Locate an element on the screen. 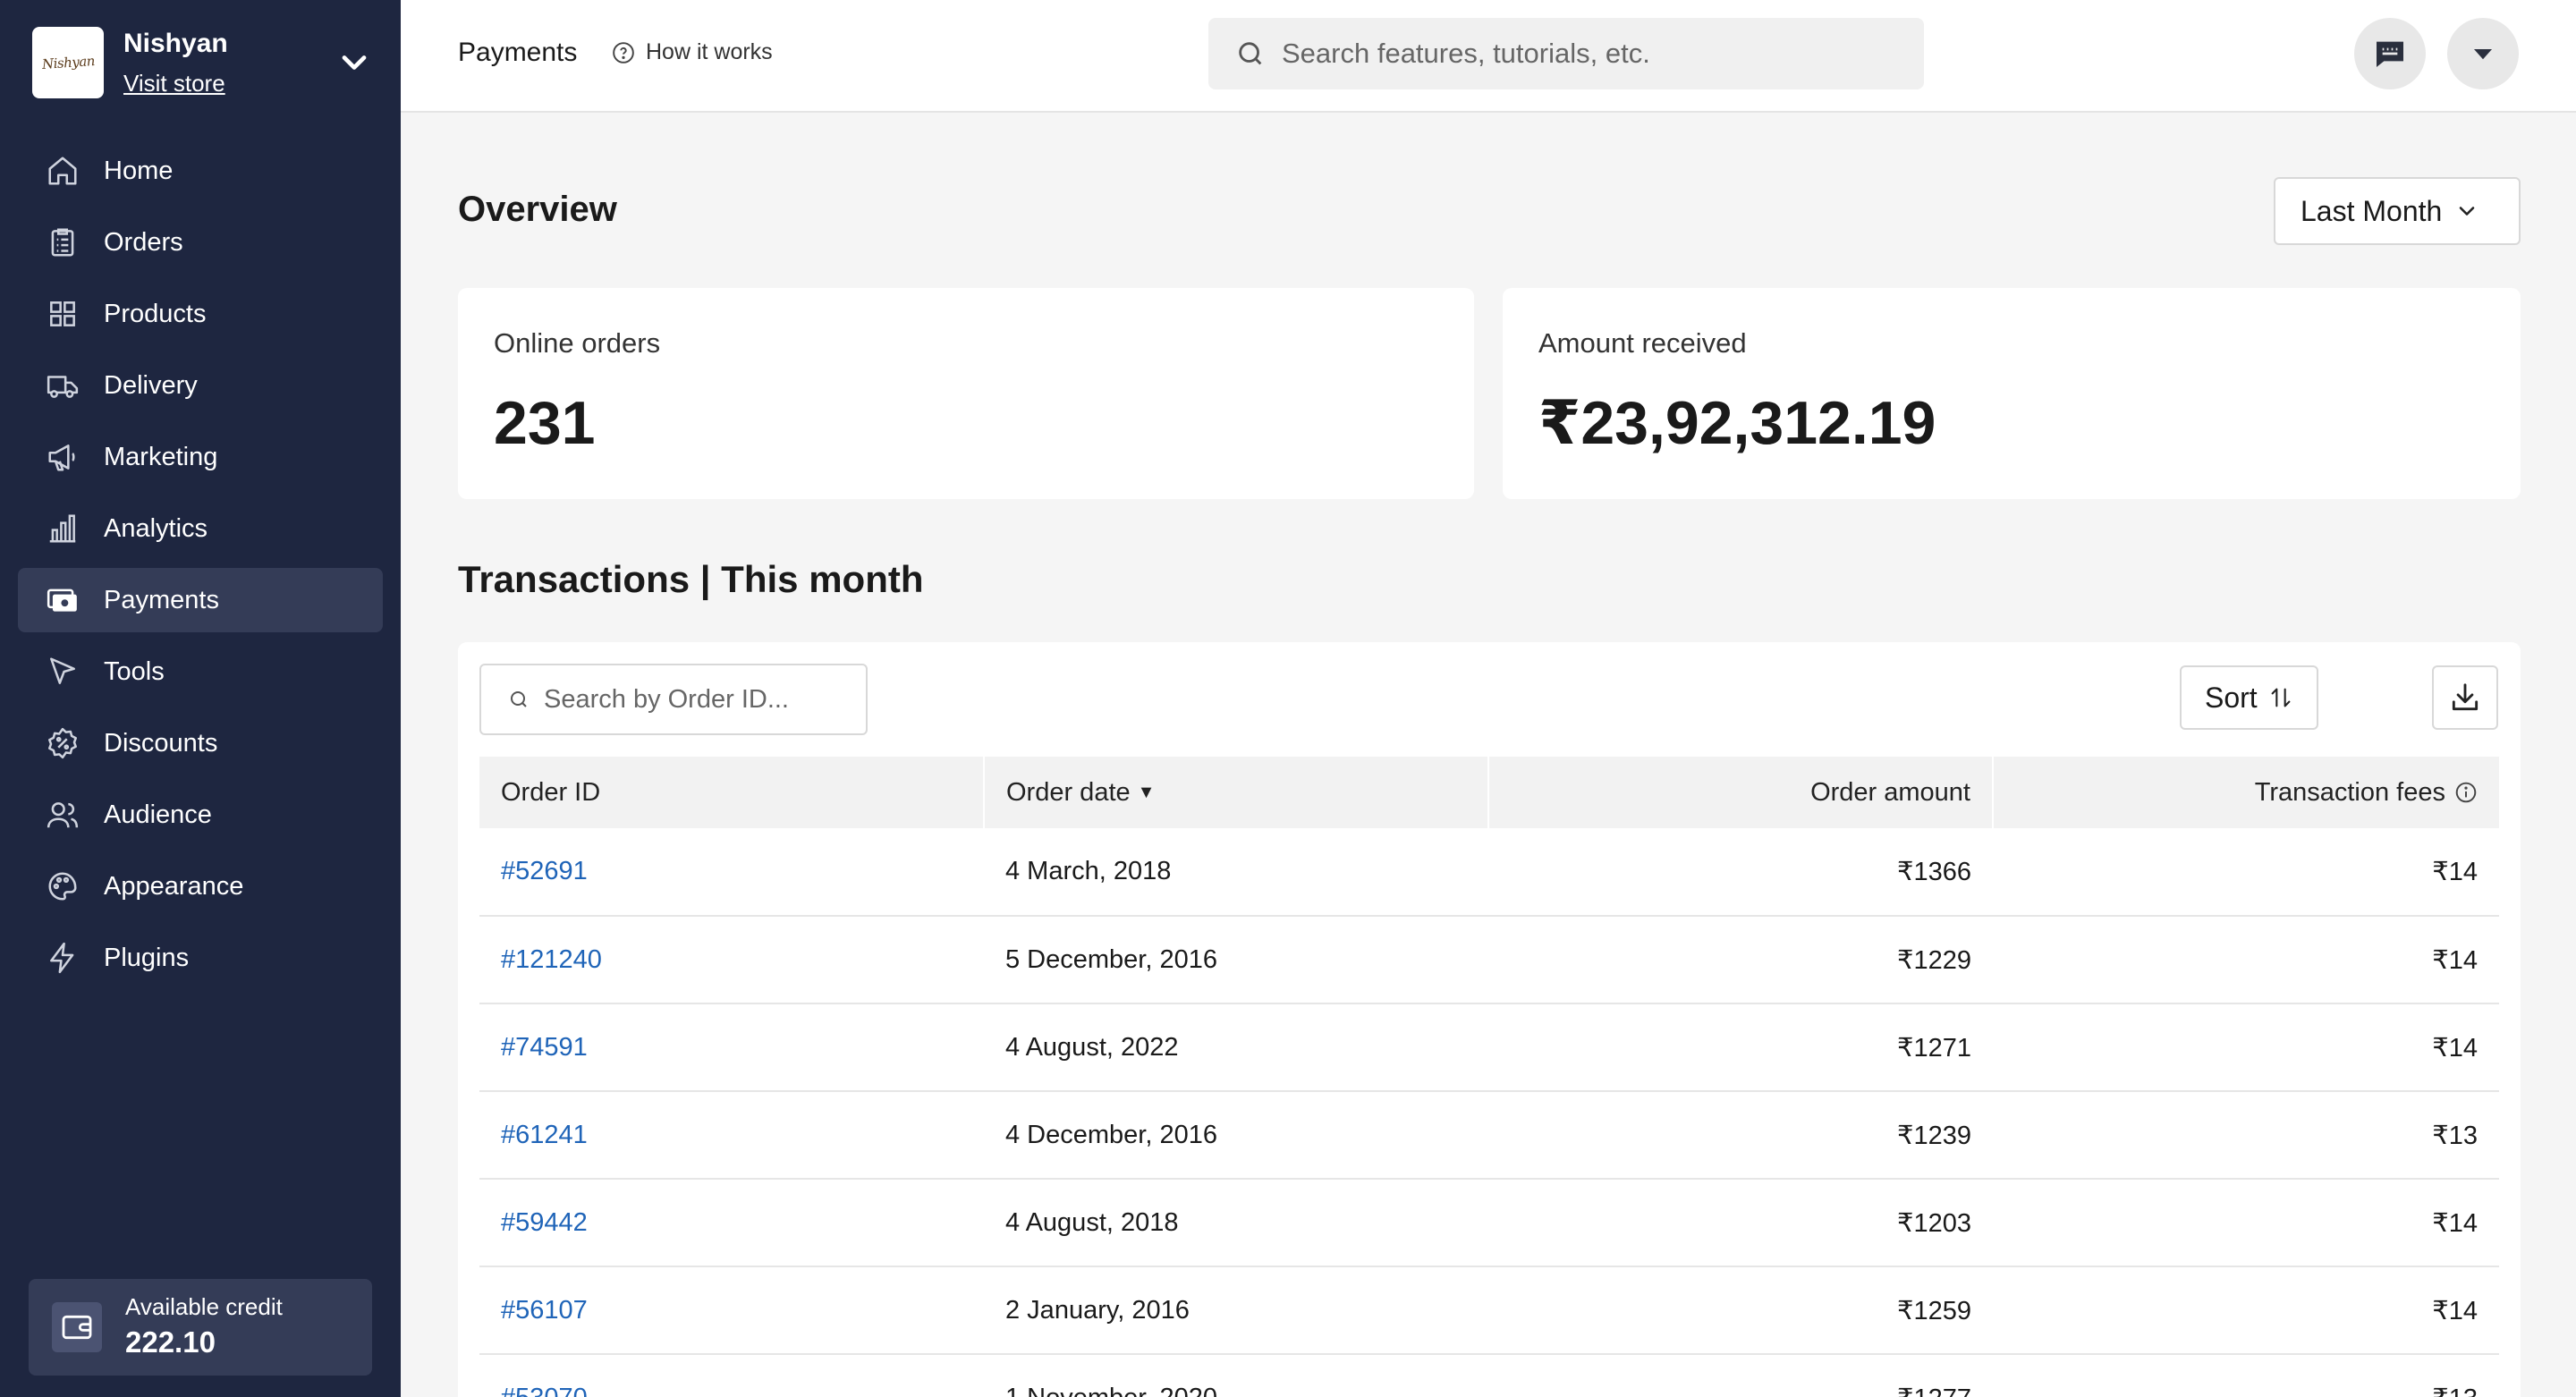 The image size is (2576, 1397). order-id-link: #59442 is located at coordinates (731, 1223).